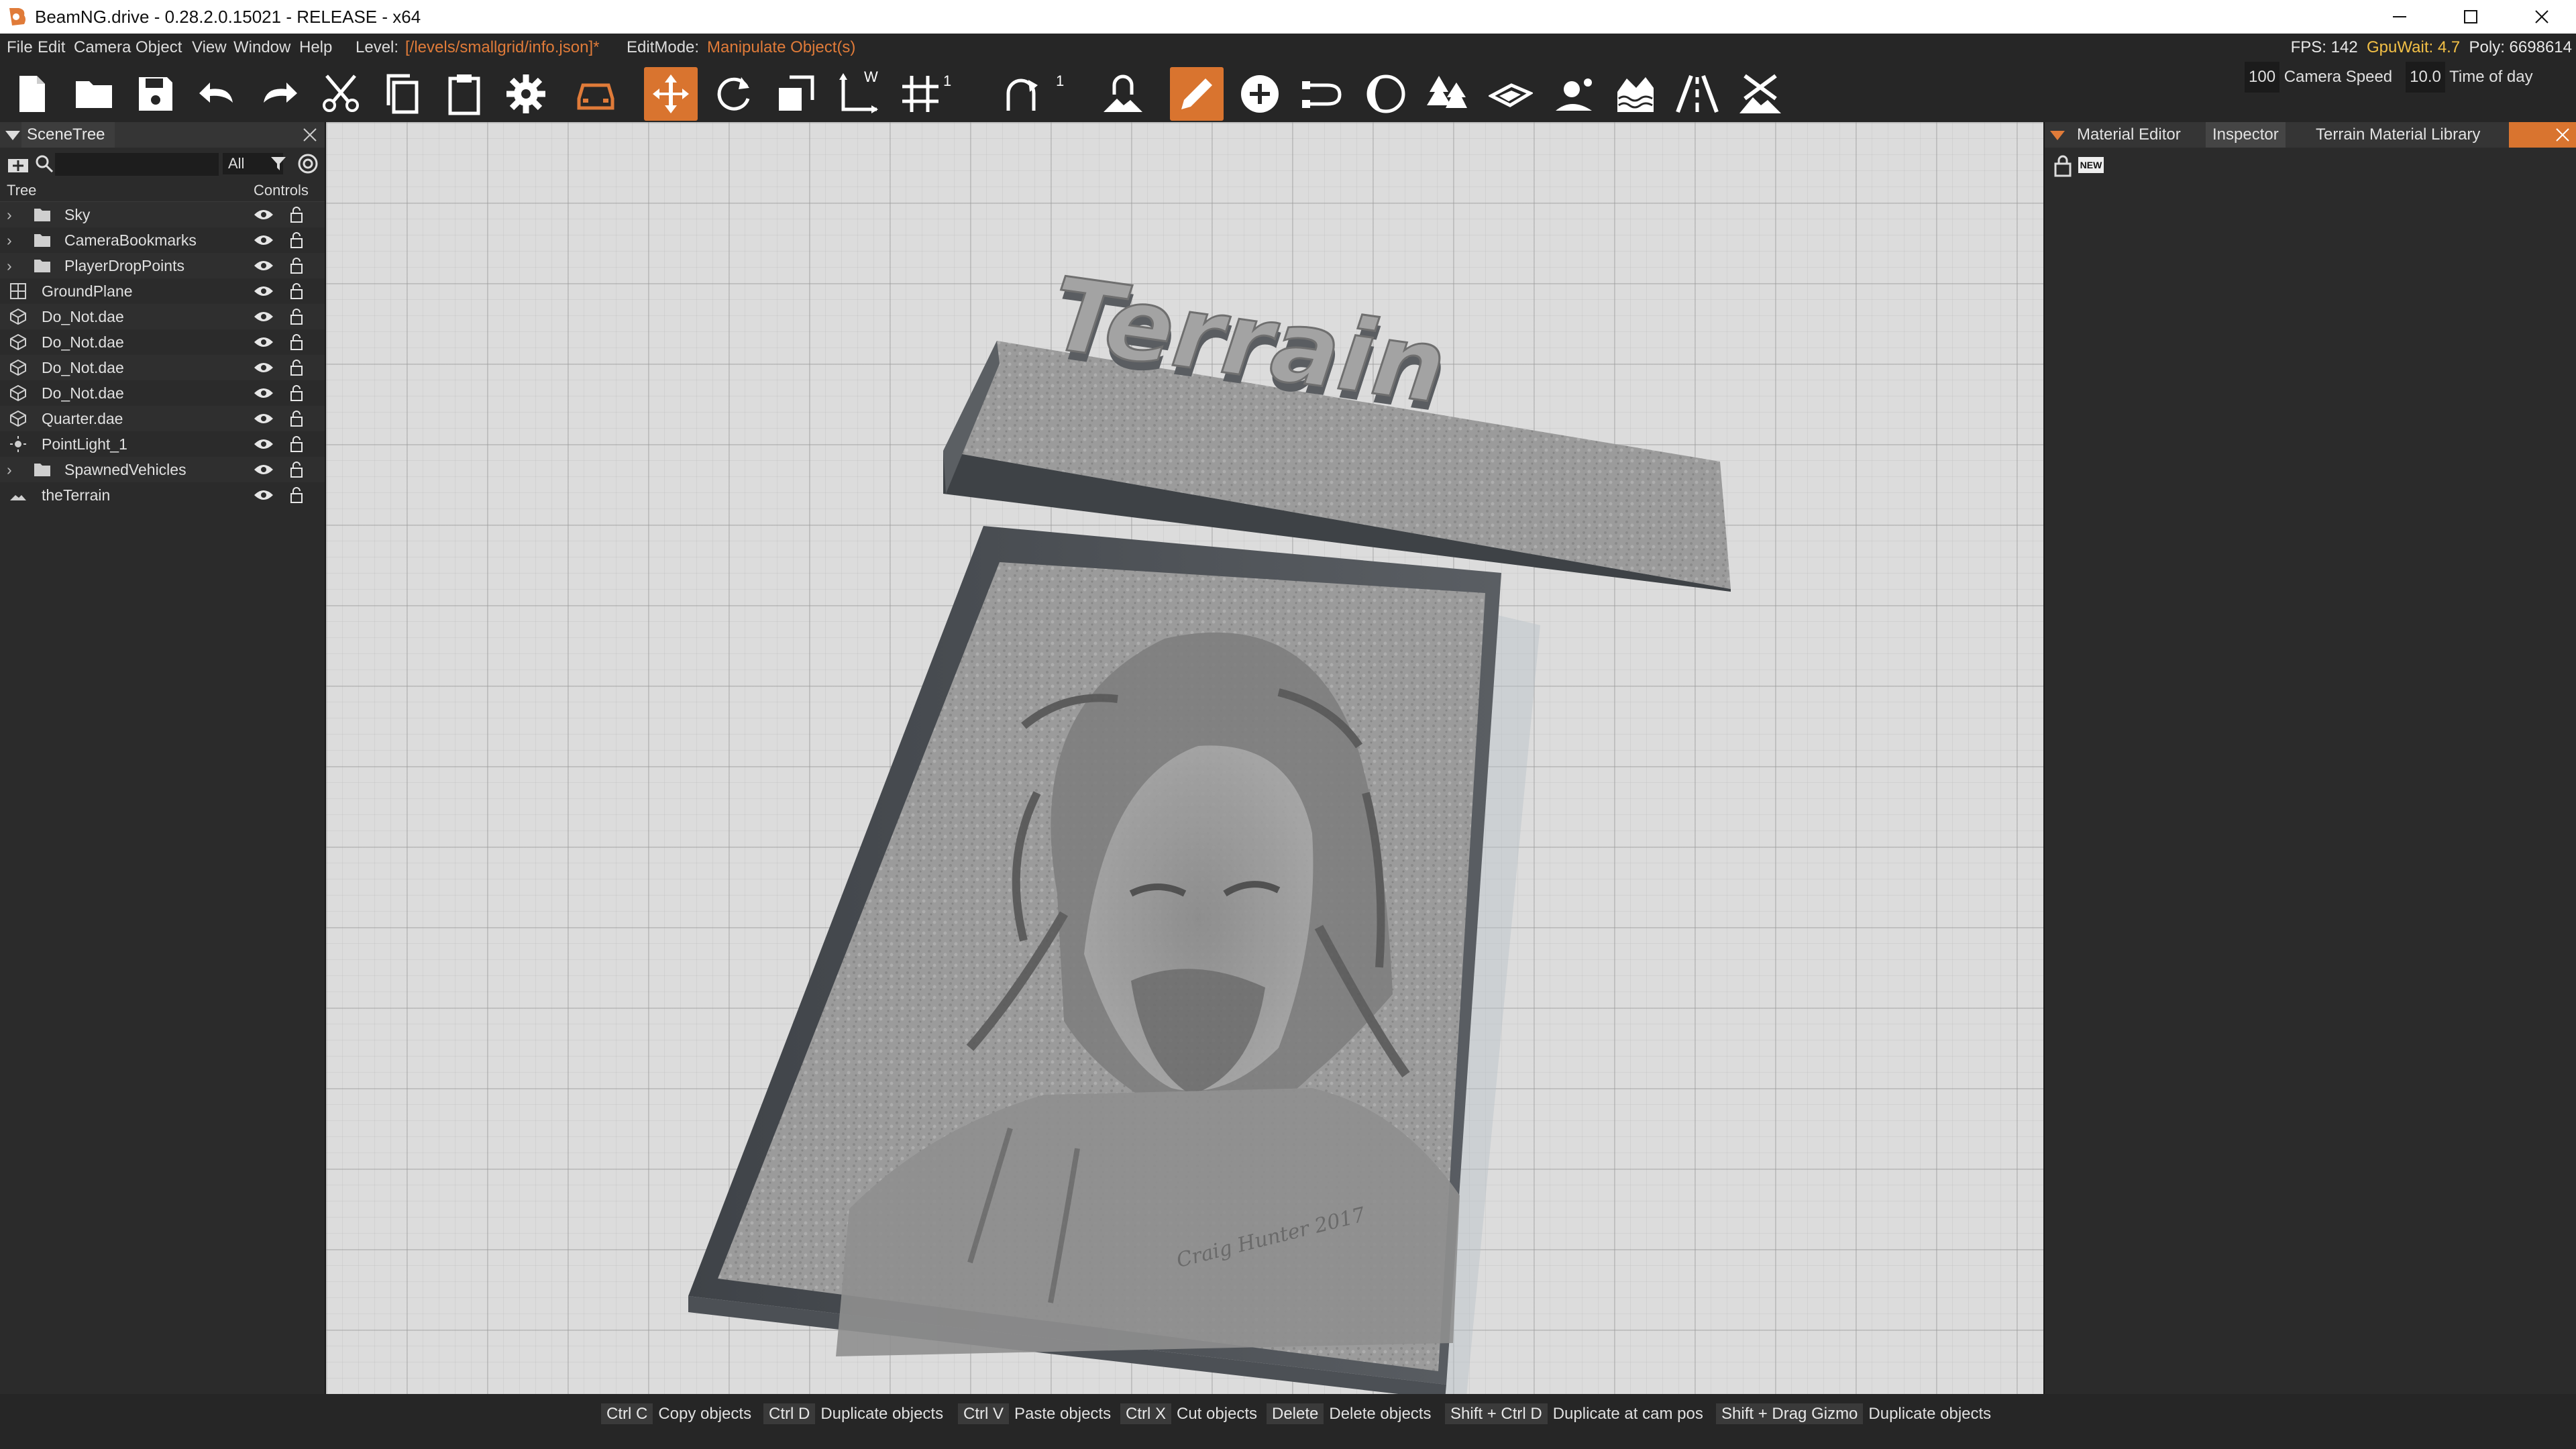 The width and height of the screenshot is (2576, 1449). What do you see at coordinates (162, 240) in the screenshot?
I see `scenetree-row: › CameraBookmarks` at bounding box center [162, 240].